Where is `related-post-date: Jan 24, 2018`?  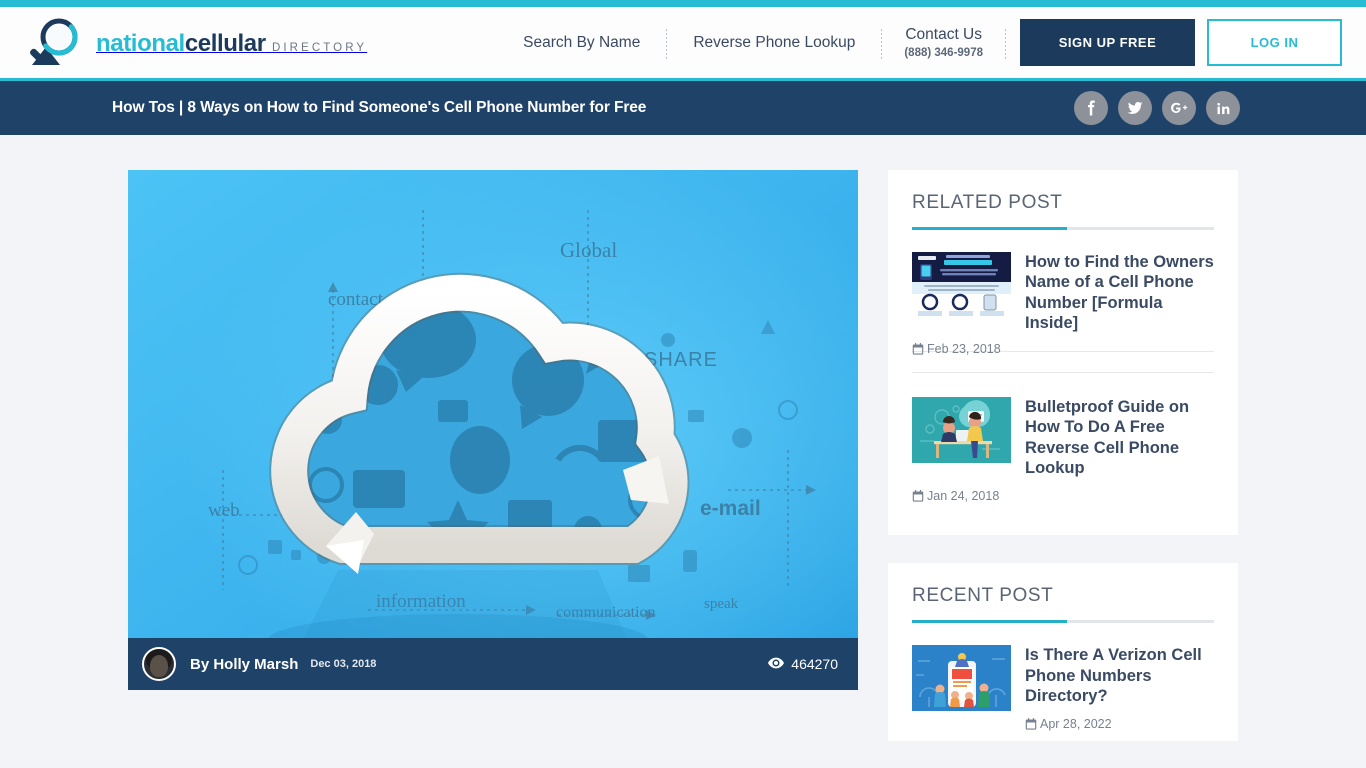 related-post-date: Jan 24, 2018 is located at coordinates (1063, 507).